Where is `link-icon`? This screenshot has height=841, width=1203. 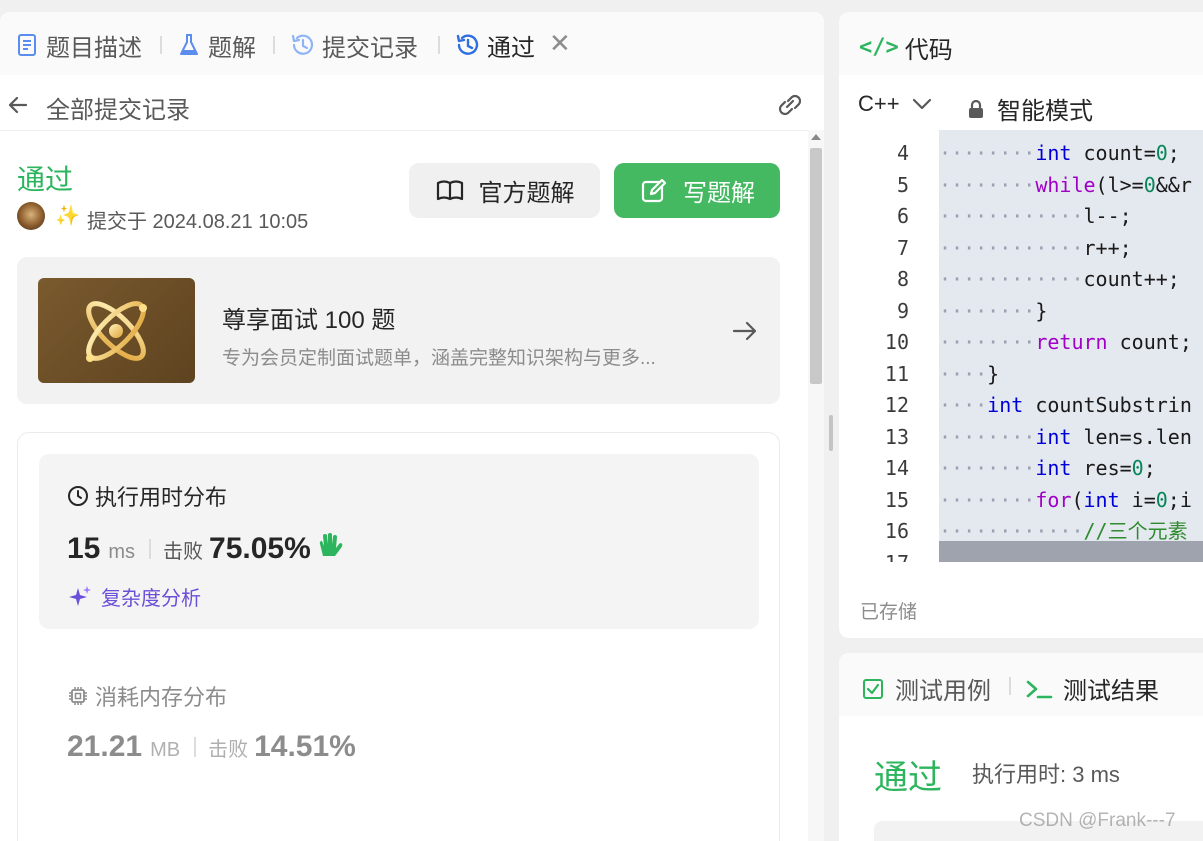
link-icon is located at coordinates (790, 105).